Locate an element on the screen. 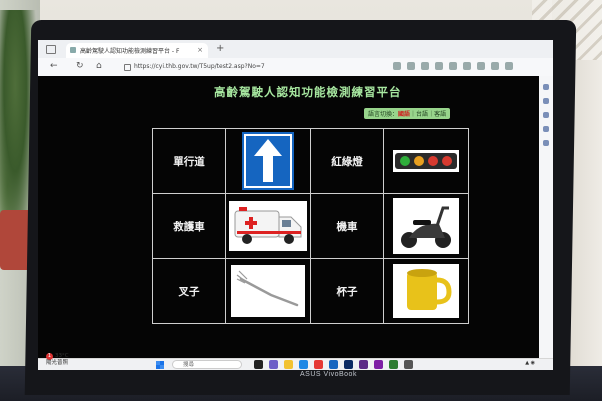 This screenshot has width=602, height=401. taskbar-search: 搜尋 is located at coordinates (207, 364).